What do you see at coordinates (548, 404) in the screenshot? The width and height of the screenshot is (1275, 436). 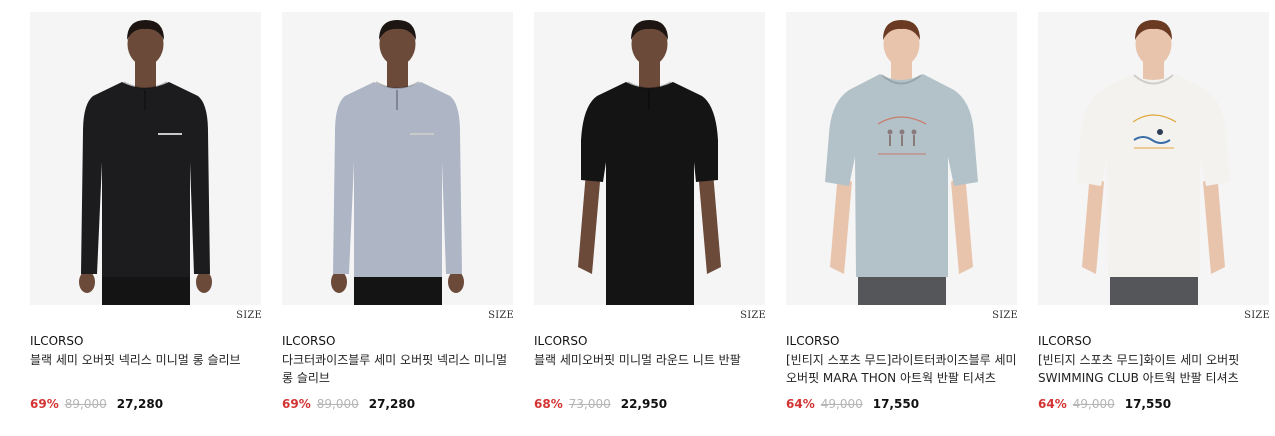 I see `discount-rate: 68%` at bounding box center [548, 404].